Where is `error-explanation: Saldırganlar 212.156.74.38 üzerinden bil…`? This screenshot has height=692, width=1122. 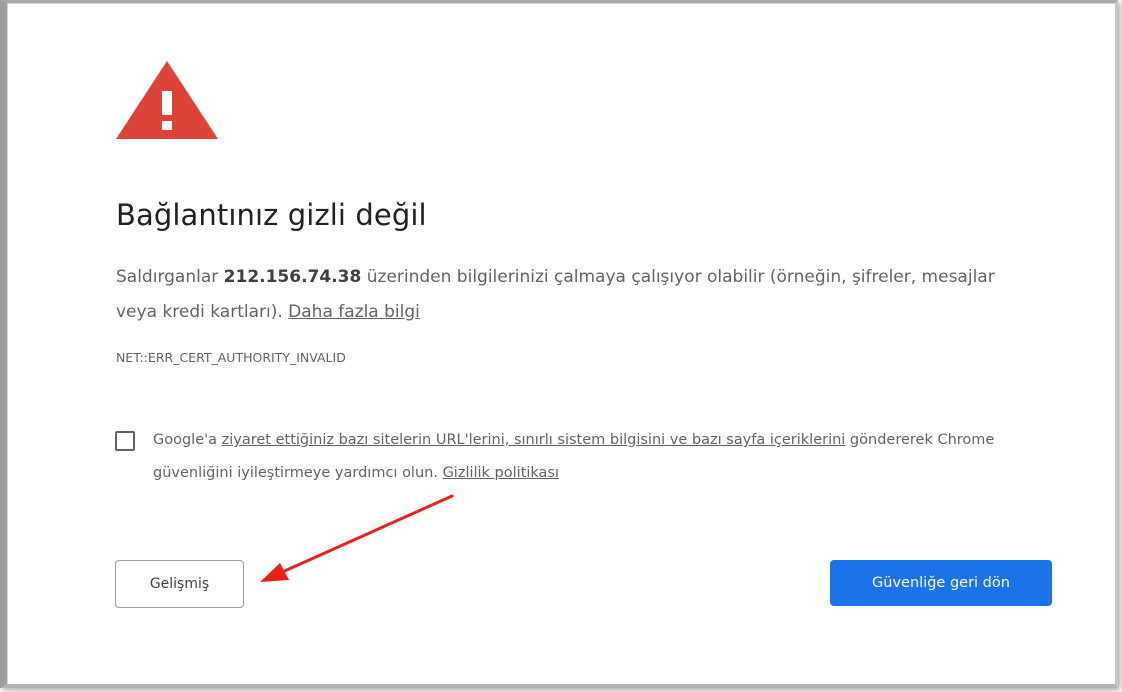 error-explanation: Saldırganlar 212.156.74.38 üzerinden bil… is located at coordinates (566, 295).